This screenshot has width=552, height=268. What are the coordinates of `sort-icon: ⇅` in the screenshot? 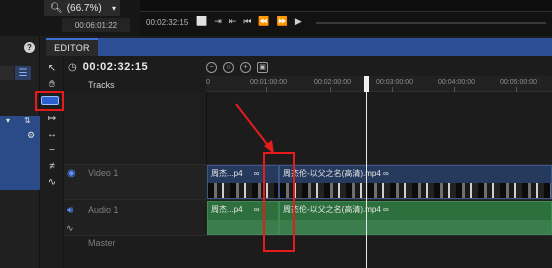 It's located at (27, 120).